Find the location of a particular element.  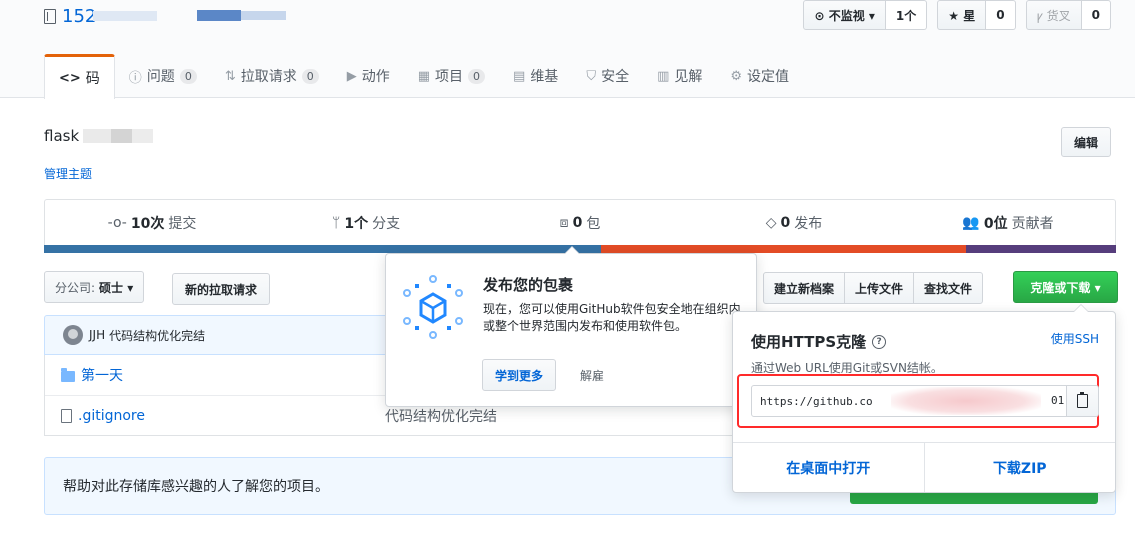

question-icon: ? is located at coordinates (879, 341).